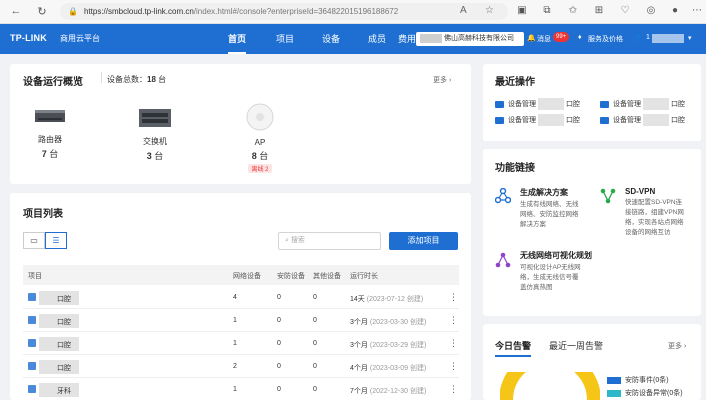 Image resolution: width=706 pixels, height=400 pixels. I want to click on solution-icon, so click(503, 196).